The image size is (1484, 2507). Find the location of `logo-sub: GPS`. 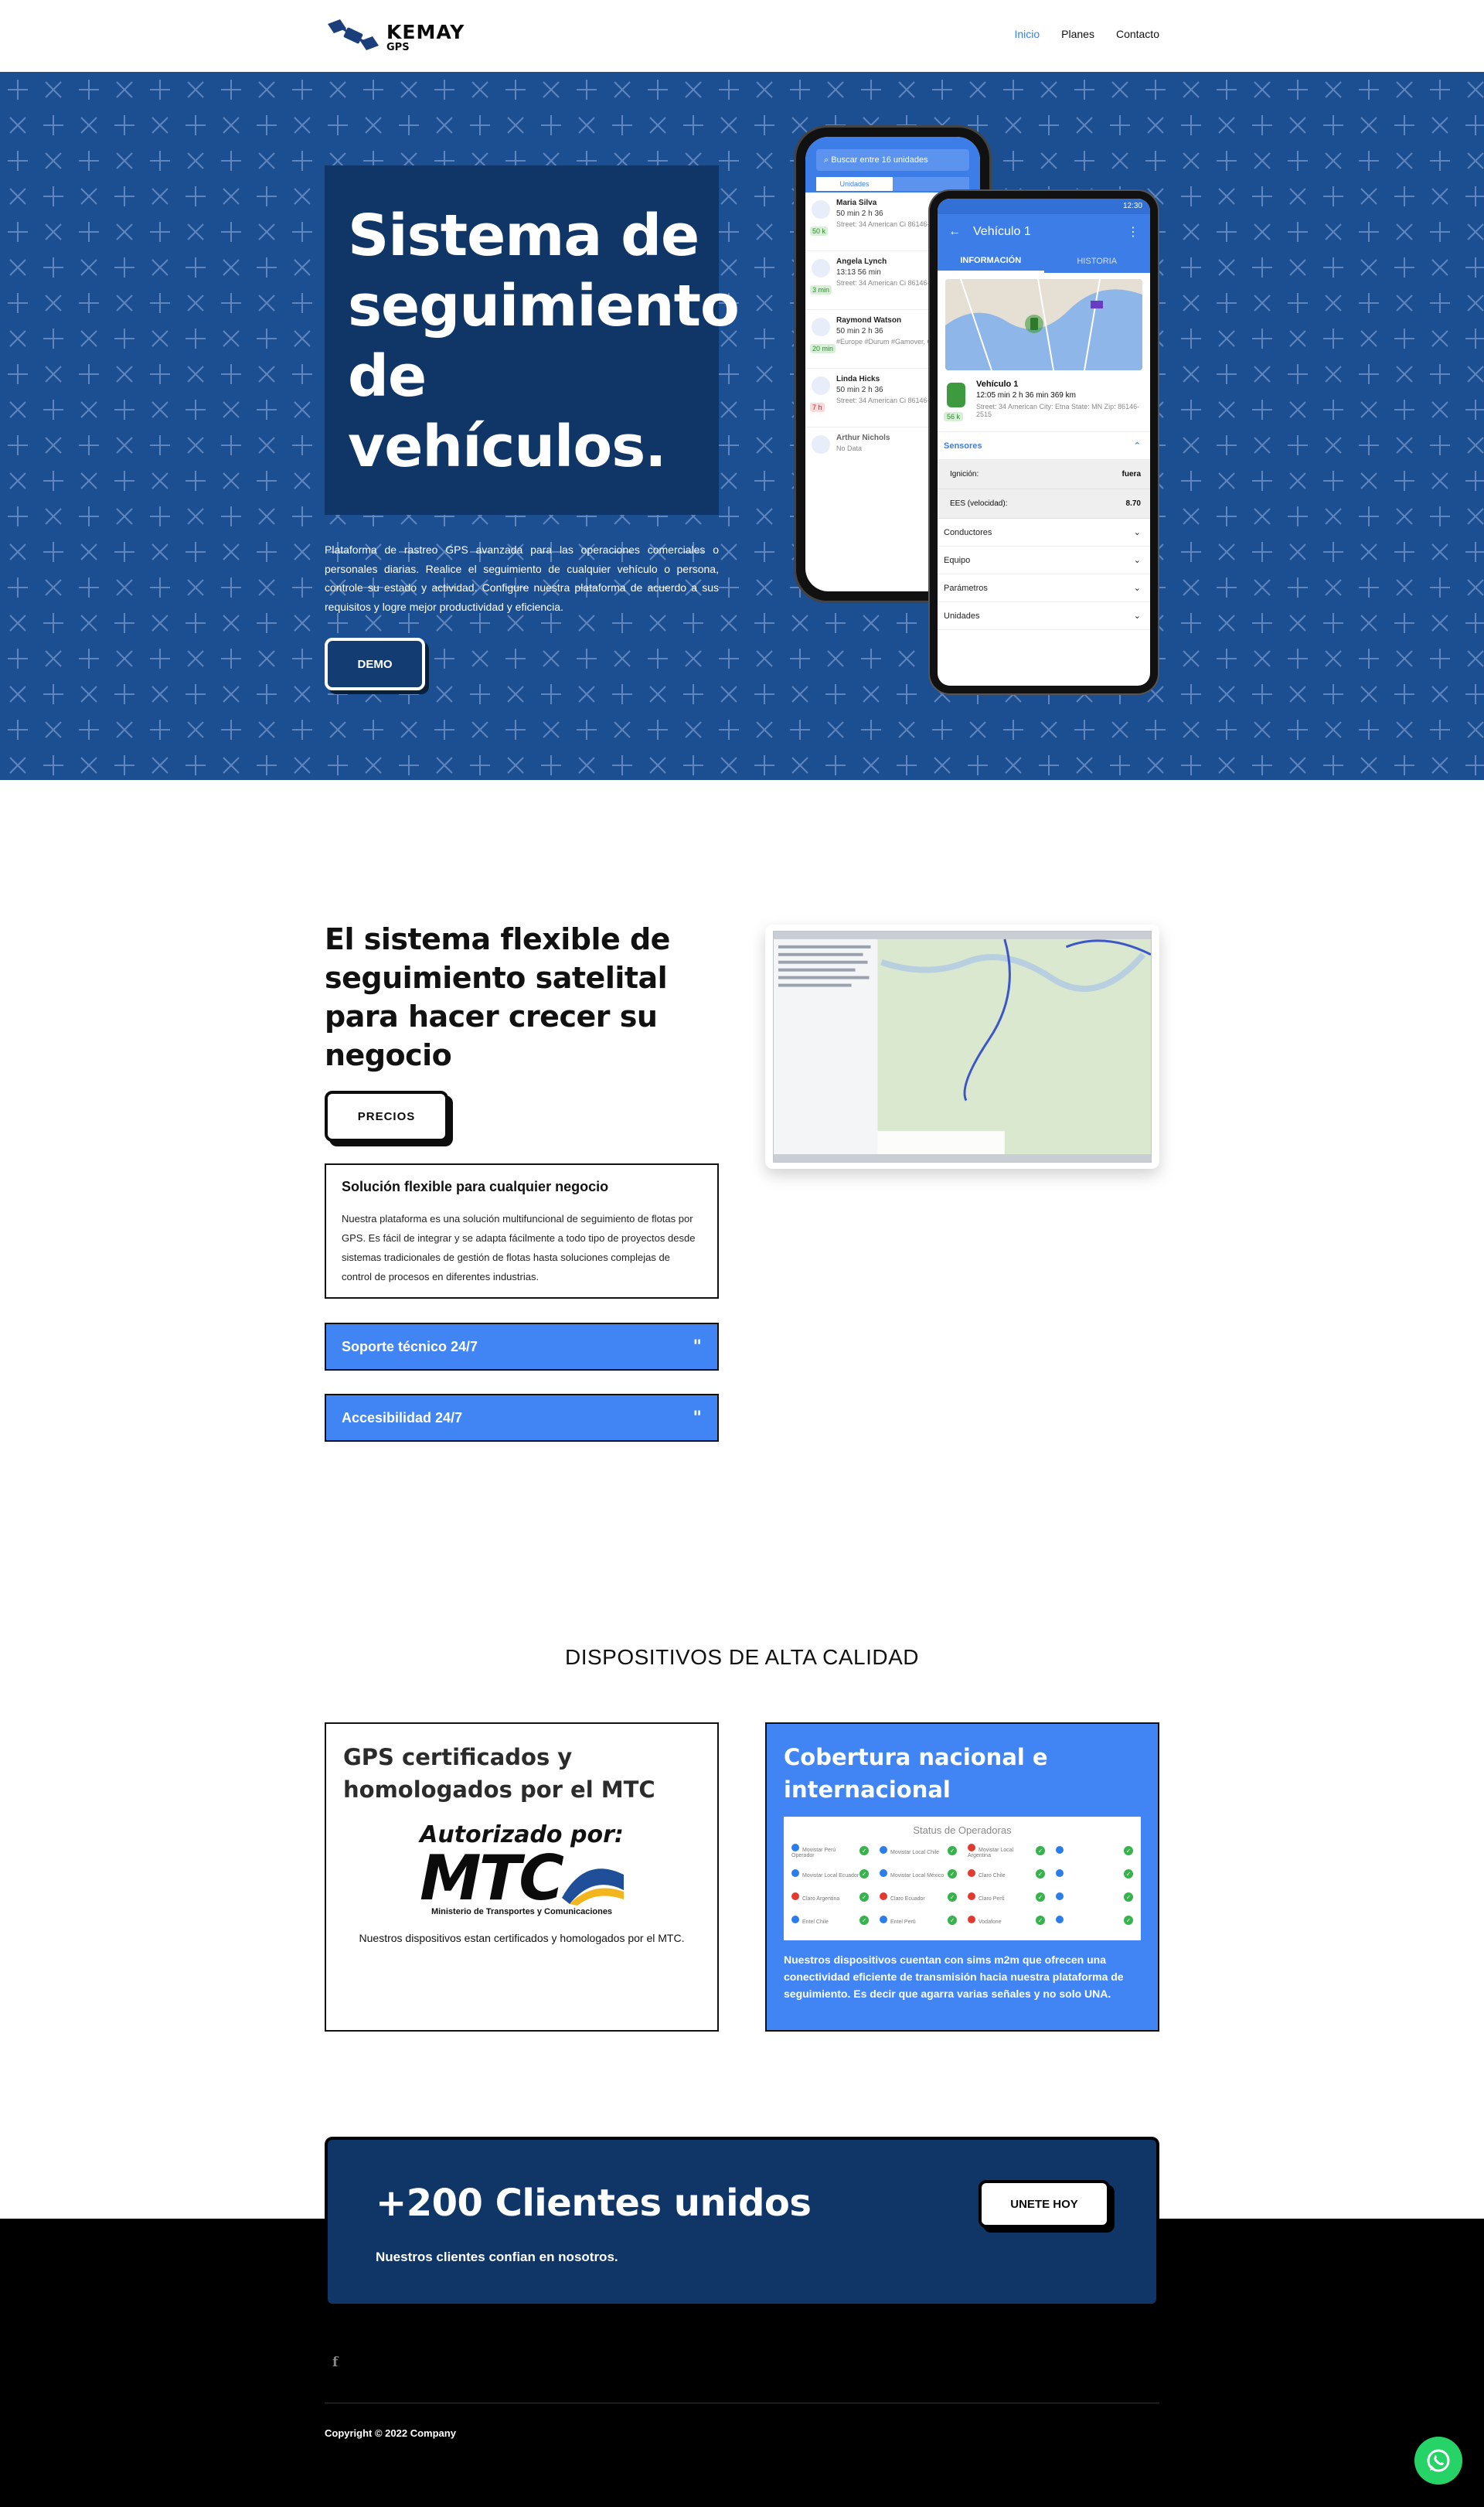

logo-sub: GPS is located at coordinates (398, 47).